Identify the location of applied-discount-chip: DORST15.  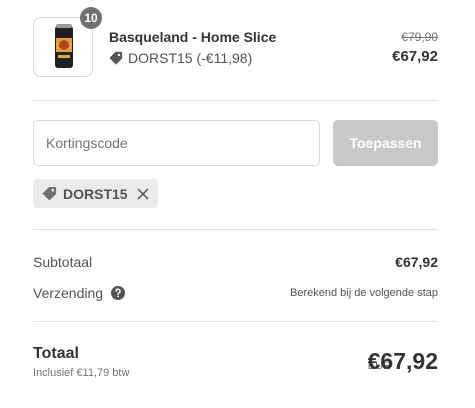
(95, 193).